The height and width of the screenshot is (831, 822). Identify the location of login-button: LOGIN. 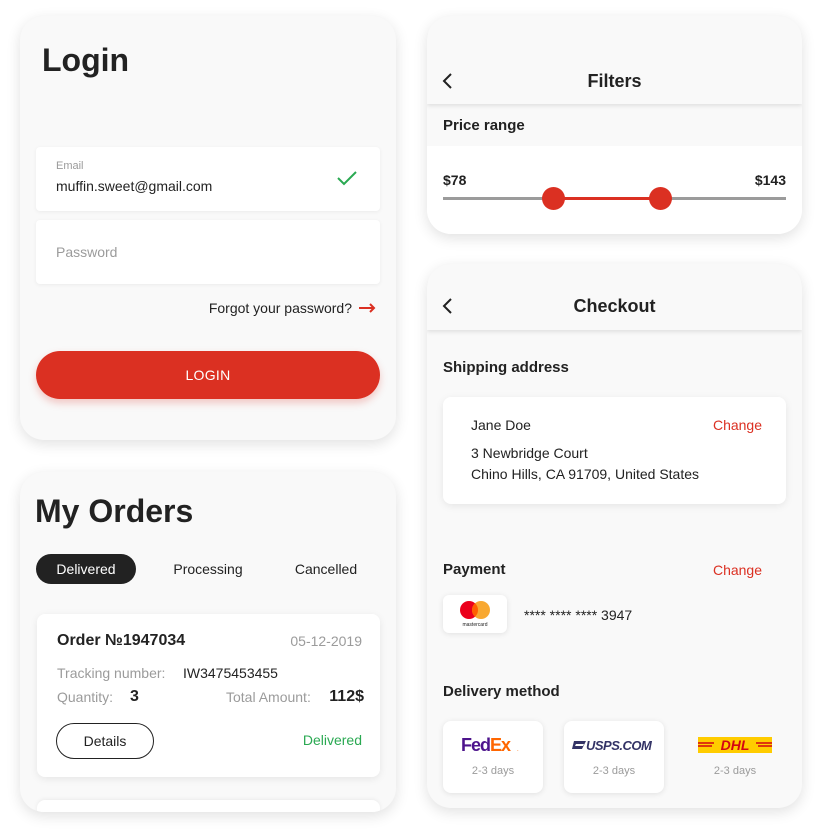
(208, 375).